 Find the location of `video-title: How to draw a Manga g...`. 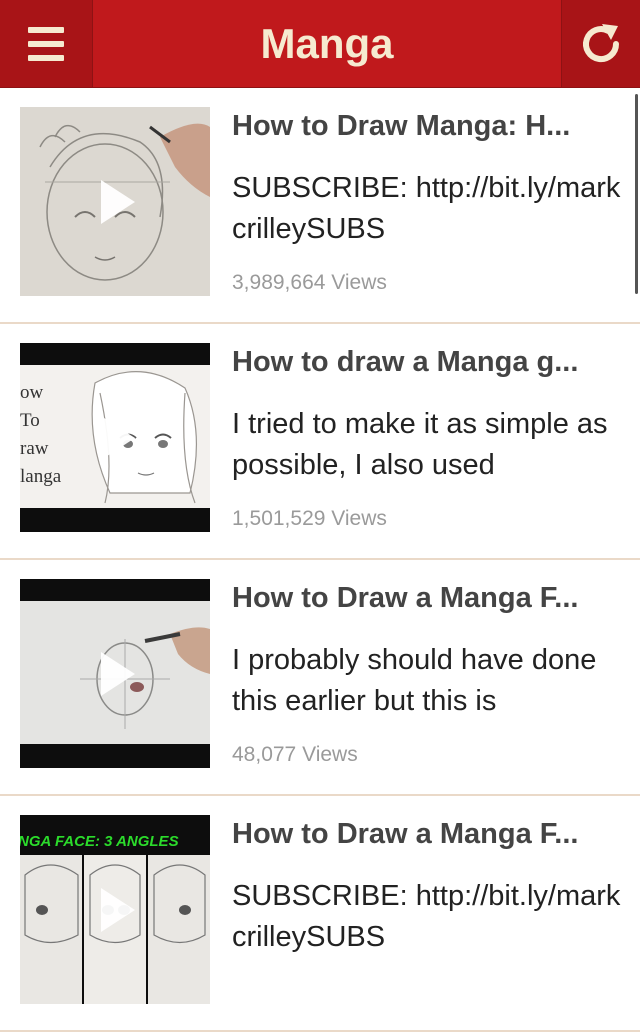

video-title: How to draw a Manga g... is located at coordinates (432, 362).